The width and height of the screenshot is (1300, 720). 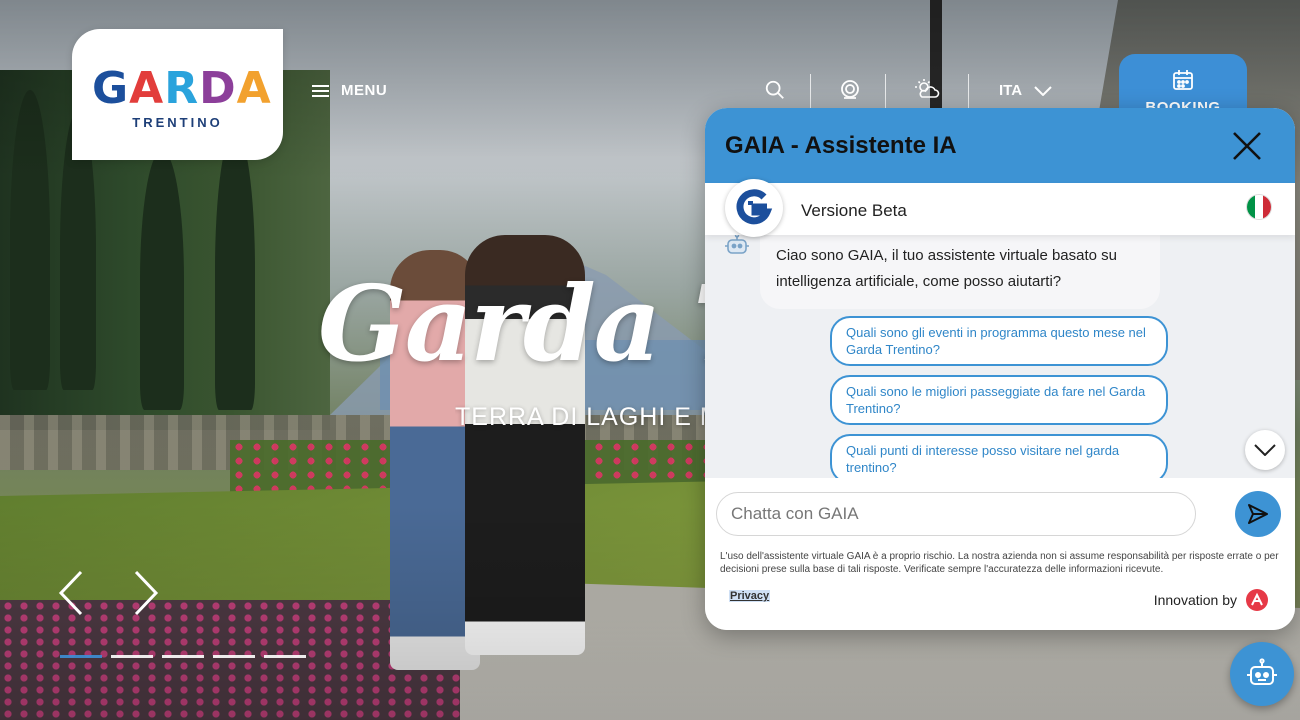 I want to click on bot-icon, so click(x=737, y=246).